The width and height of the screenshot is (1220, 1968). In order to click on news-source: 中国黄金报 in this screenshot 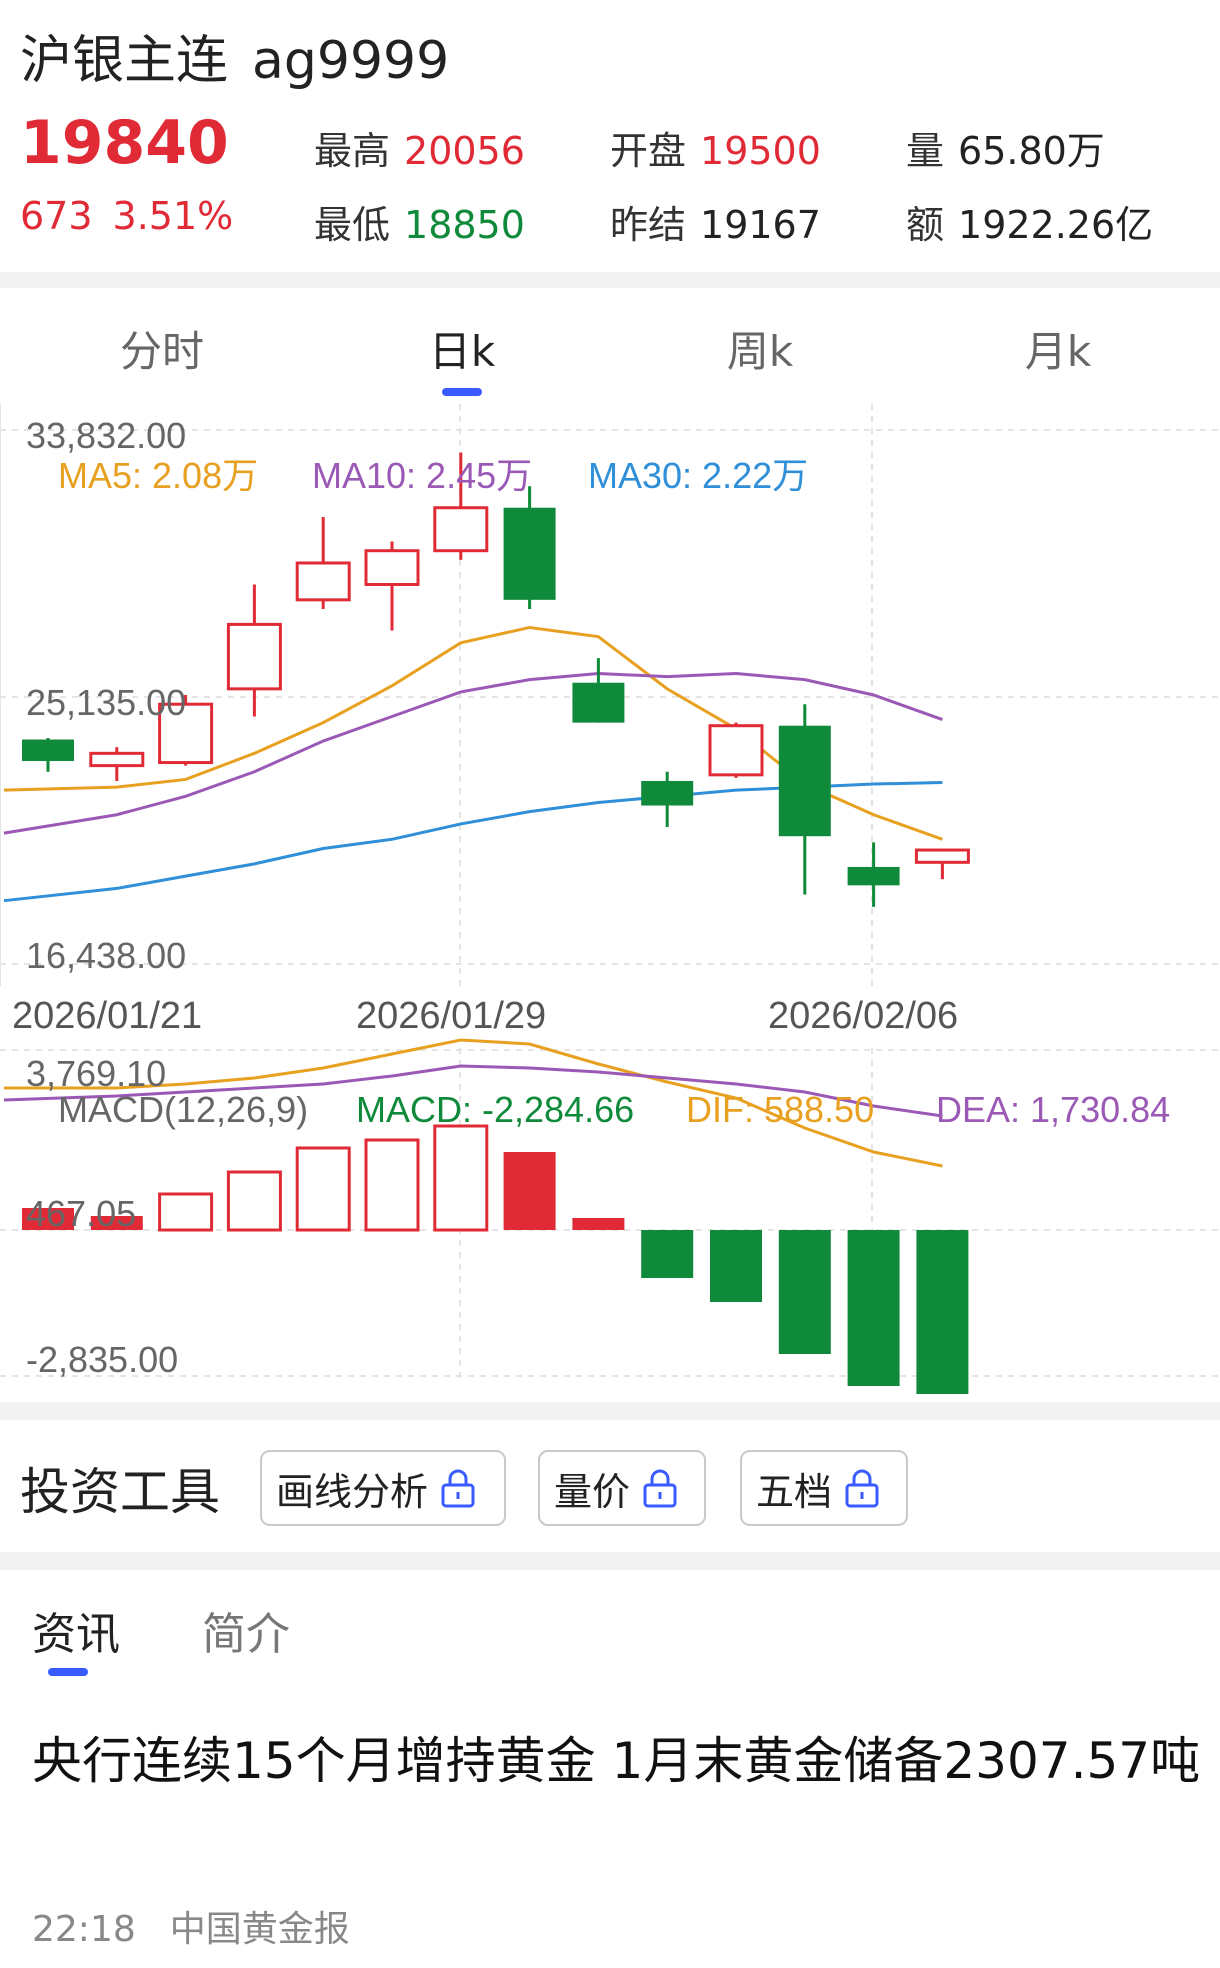, I will do `click(259, 1929)`.